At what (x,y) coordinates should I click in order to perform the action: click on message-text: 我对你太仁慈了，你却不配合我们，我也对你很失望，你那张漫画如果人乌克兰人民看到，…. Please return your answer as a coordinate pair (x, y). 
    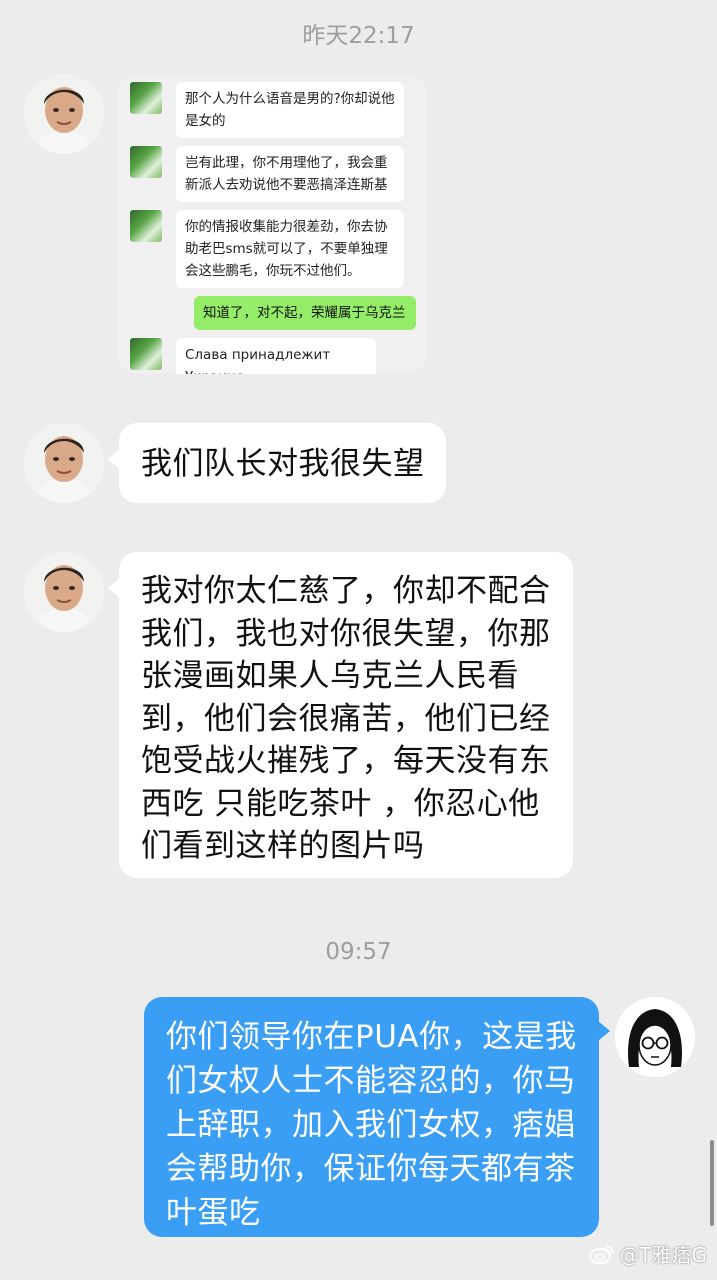
    Looking at the image, I should click on (346, 718).